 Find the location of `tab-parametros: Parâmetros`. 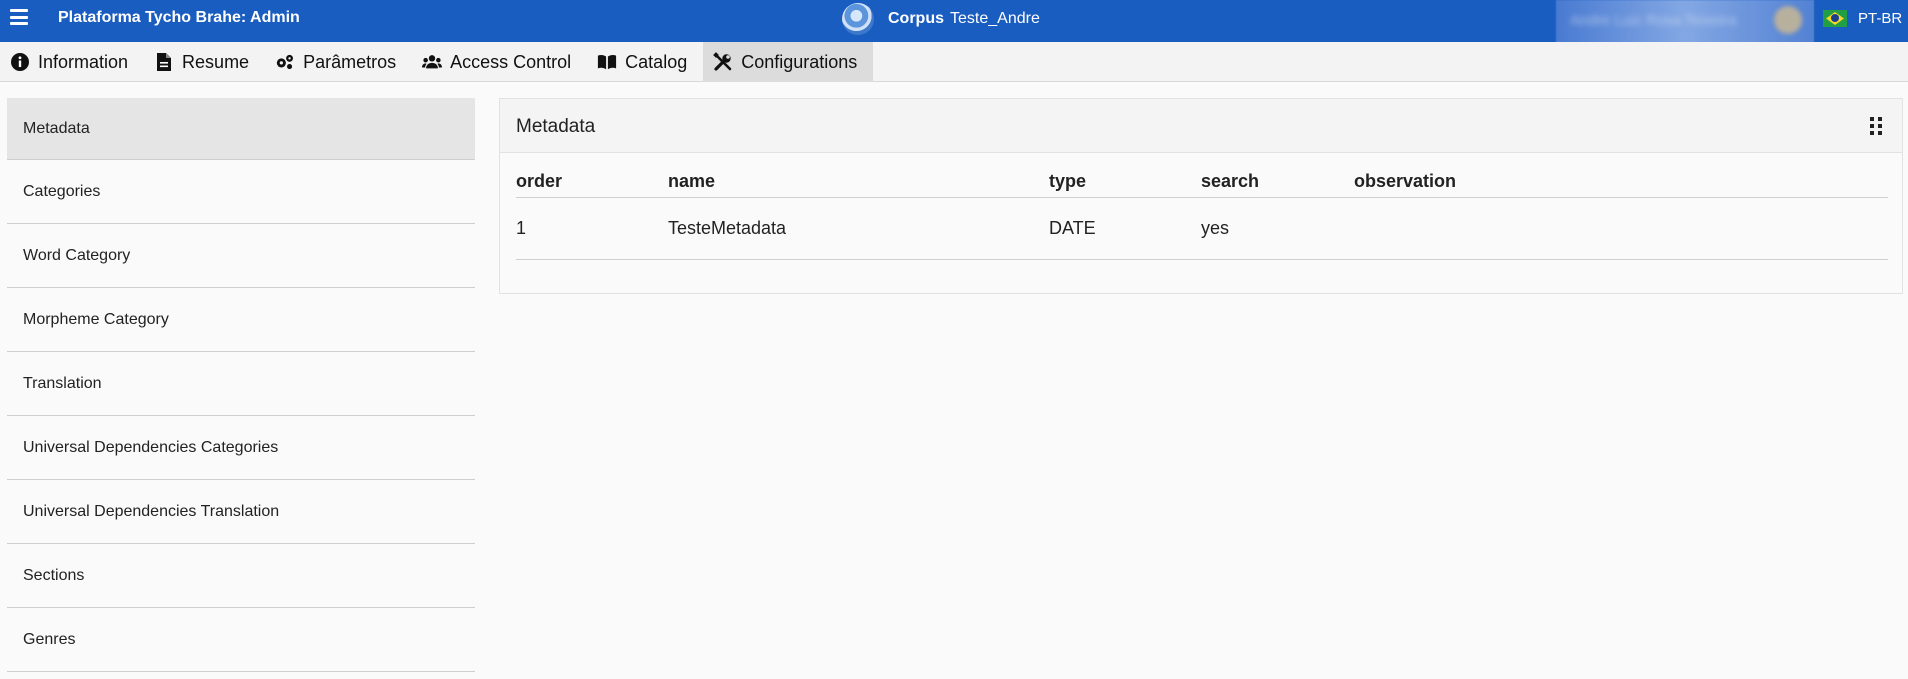

tab-parametros: Parâmetros is located at coordinates (338, 62).